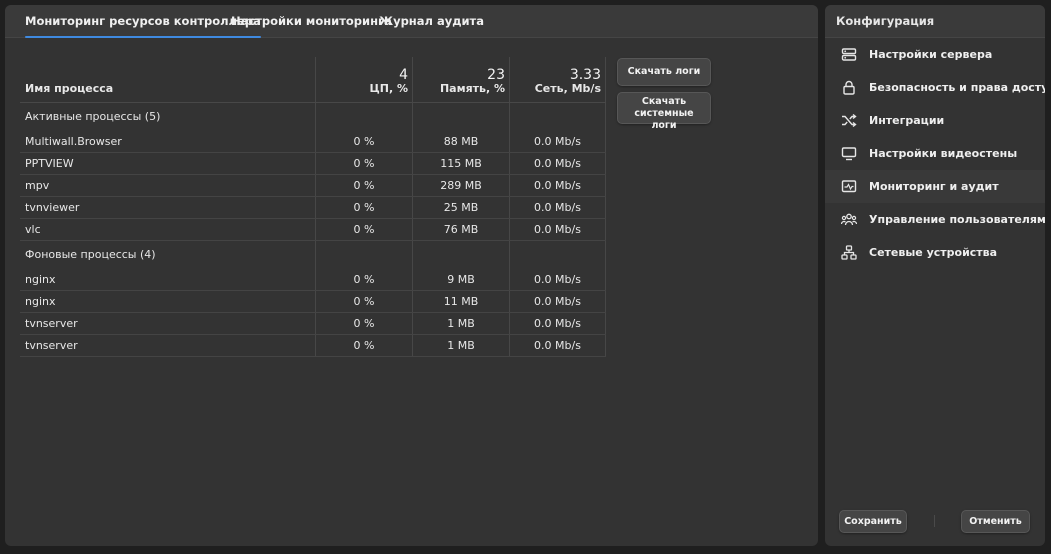 This screenshot has width=1051, height=554. I want to click on sidebar-item-label: Мониторинг и аудит, so click(934, 186).